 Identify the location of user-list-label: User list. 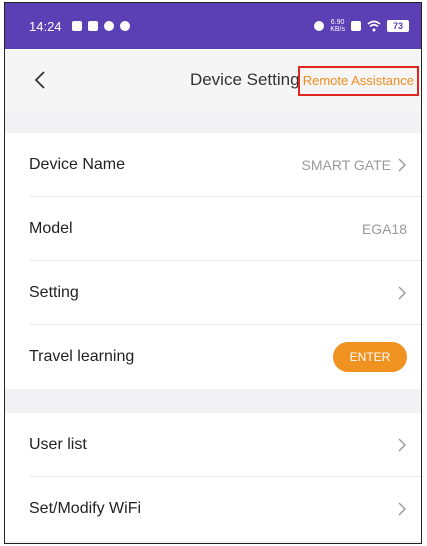
(58, 444).